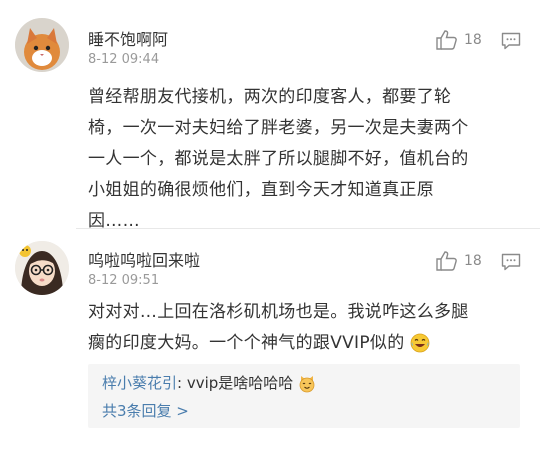 The height and width of the screenshot is (465, 540). What do you see at coordinates (270, 97) in the screenshot?
I see `comment-line: 曾经帮朋友代接机，两次的印度客人，都要了轮` at bounding box center [270, 97].